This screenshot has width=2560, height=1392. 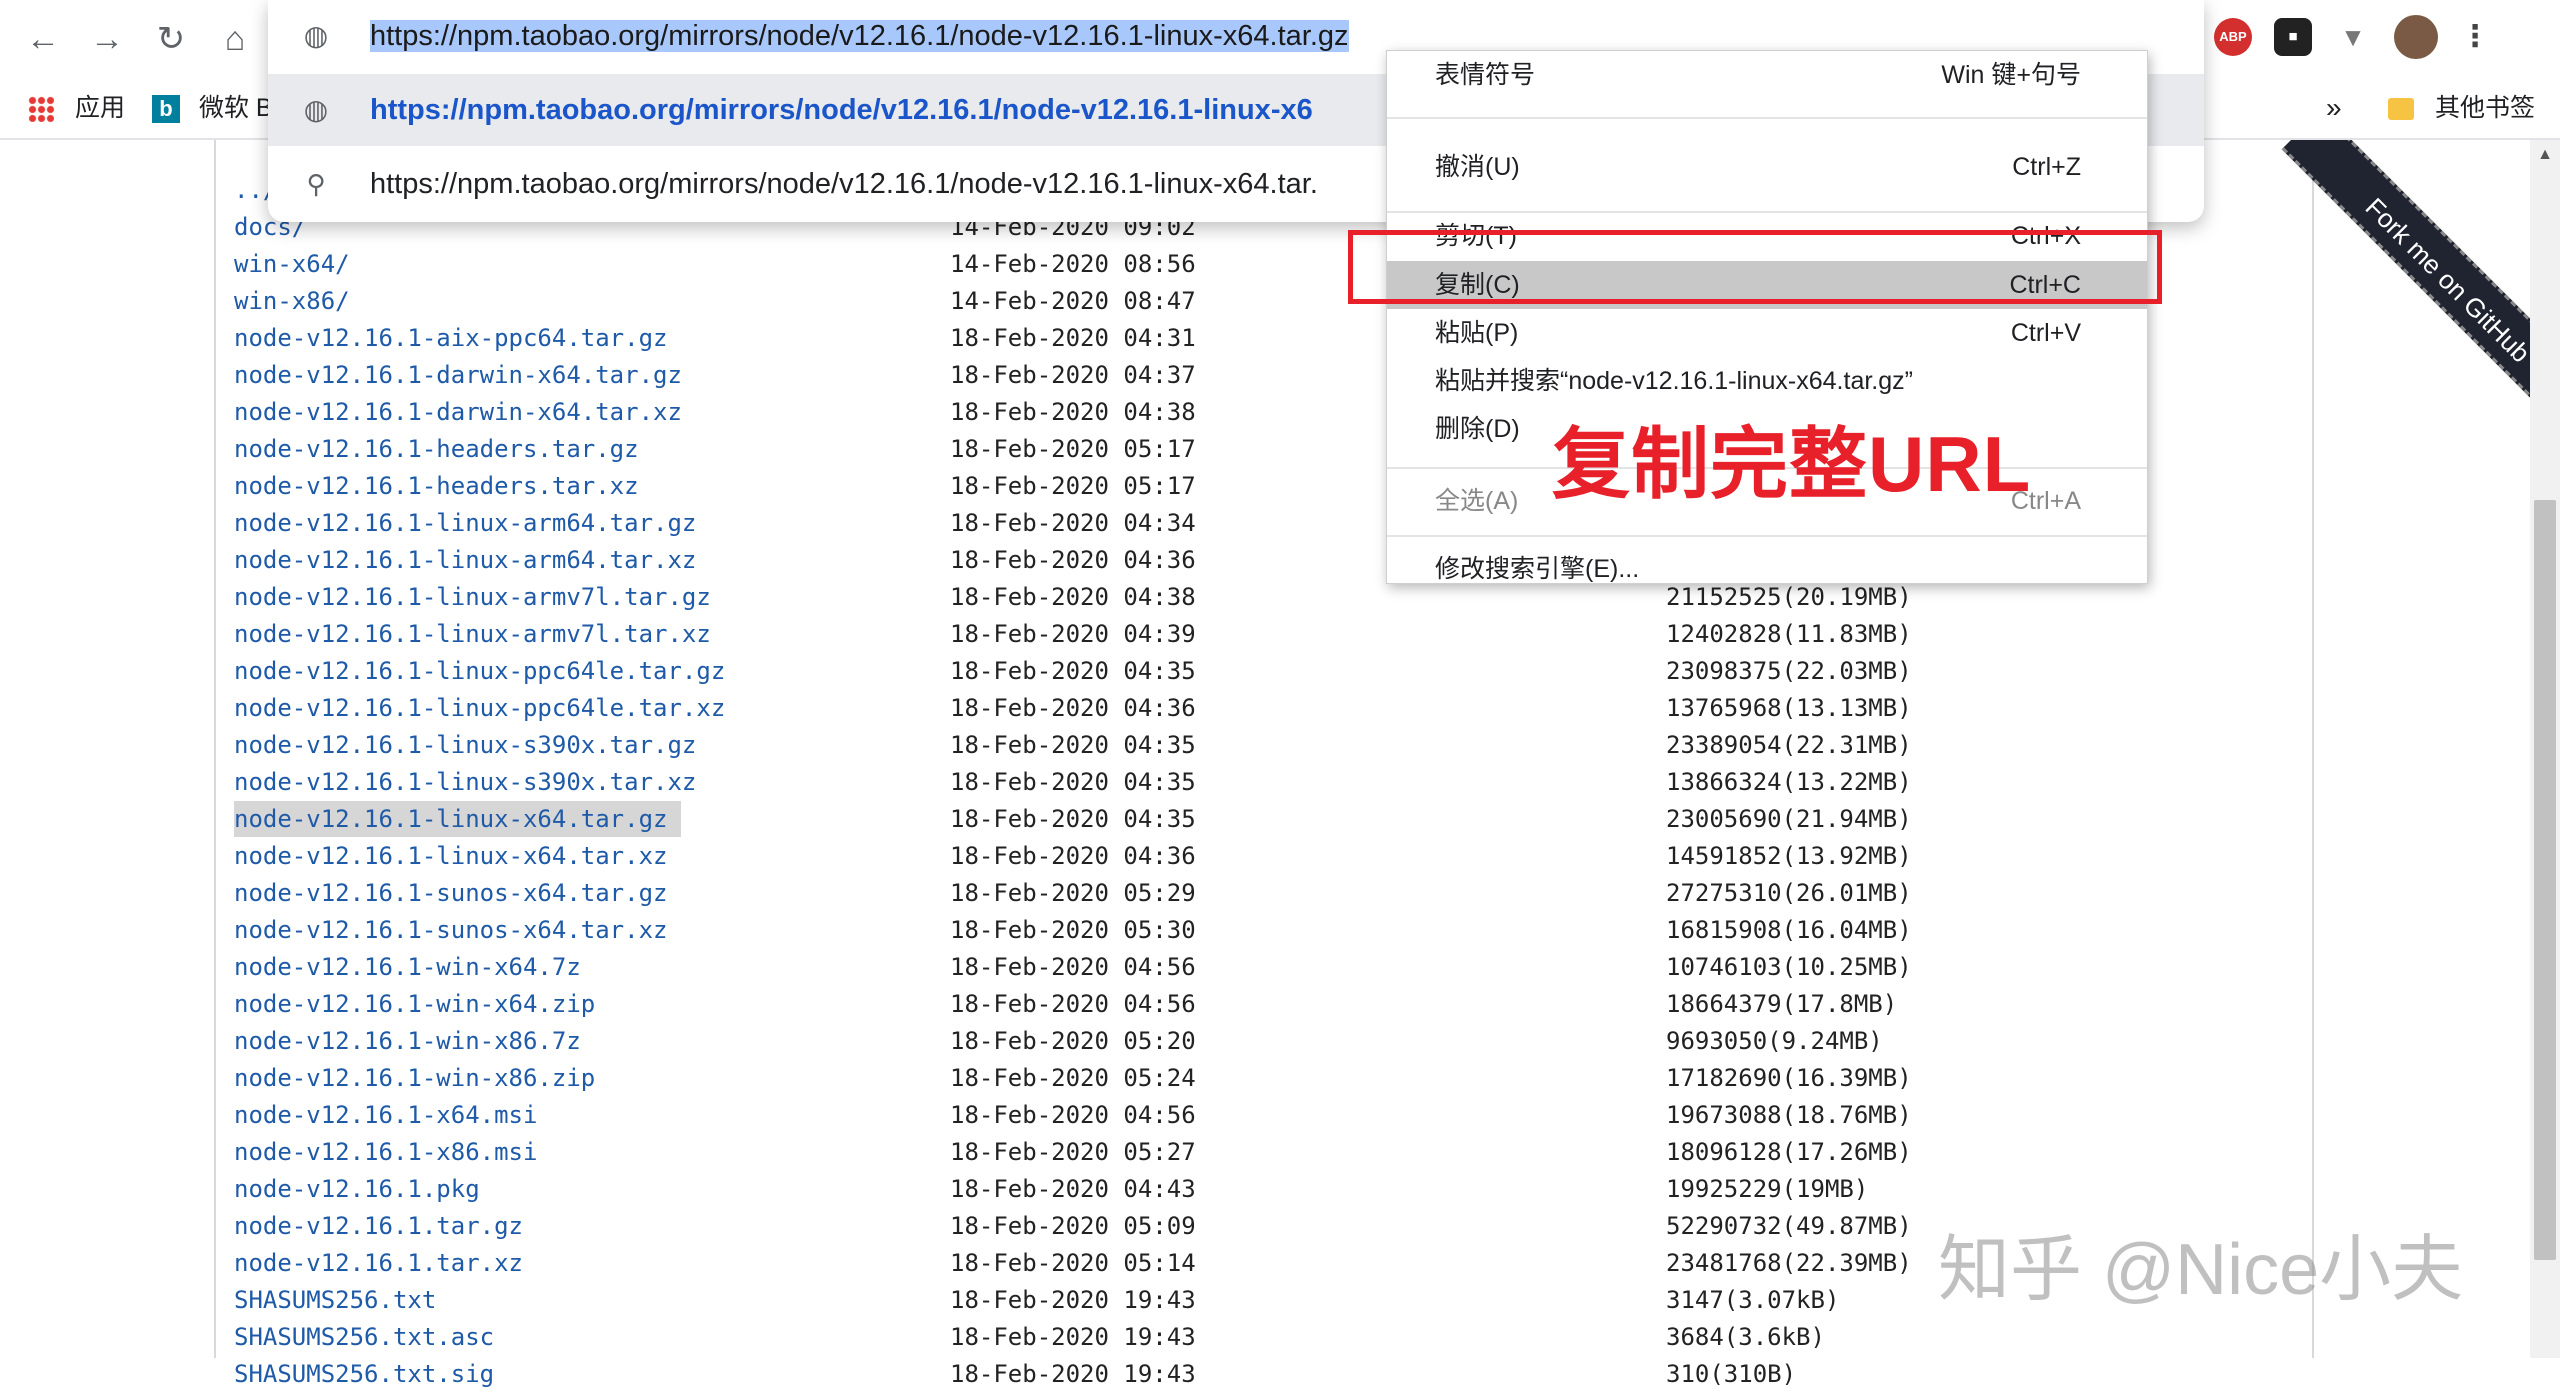 What do you see at coordinates (2545, 880) in the screenshot?
I see `scrollbar-thumb` at bounding box center [2545, 880].